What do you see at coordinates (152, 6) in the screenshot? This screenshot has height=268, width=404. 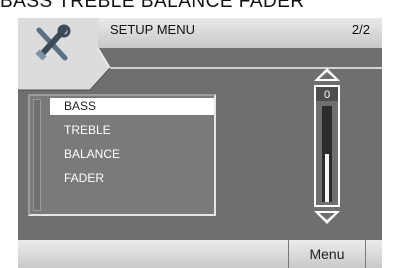 I see `page-caption: BASS TREBLE BALANCE FADER` at bounding box center [152, 6].